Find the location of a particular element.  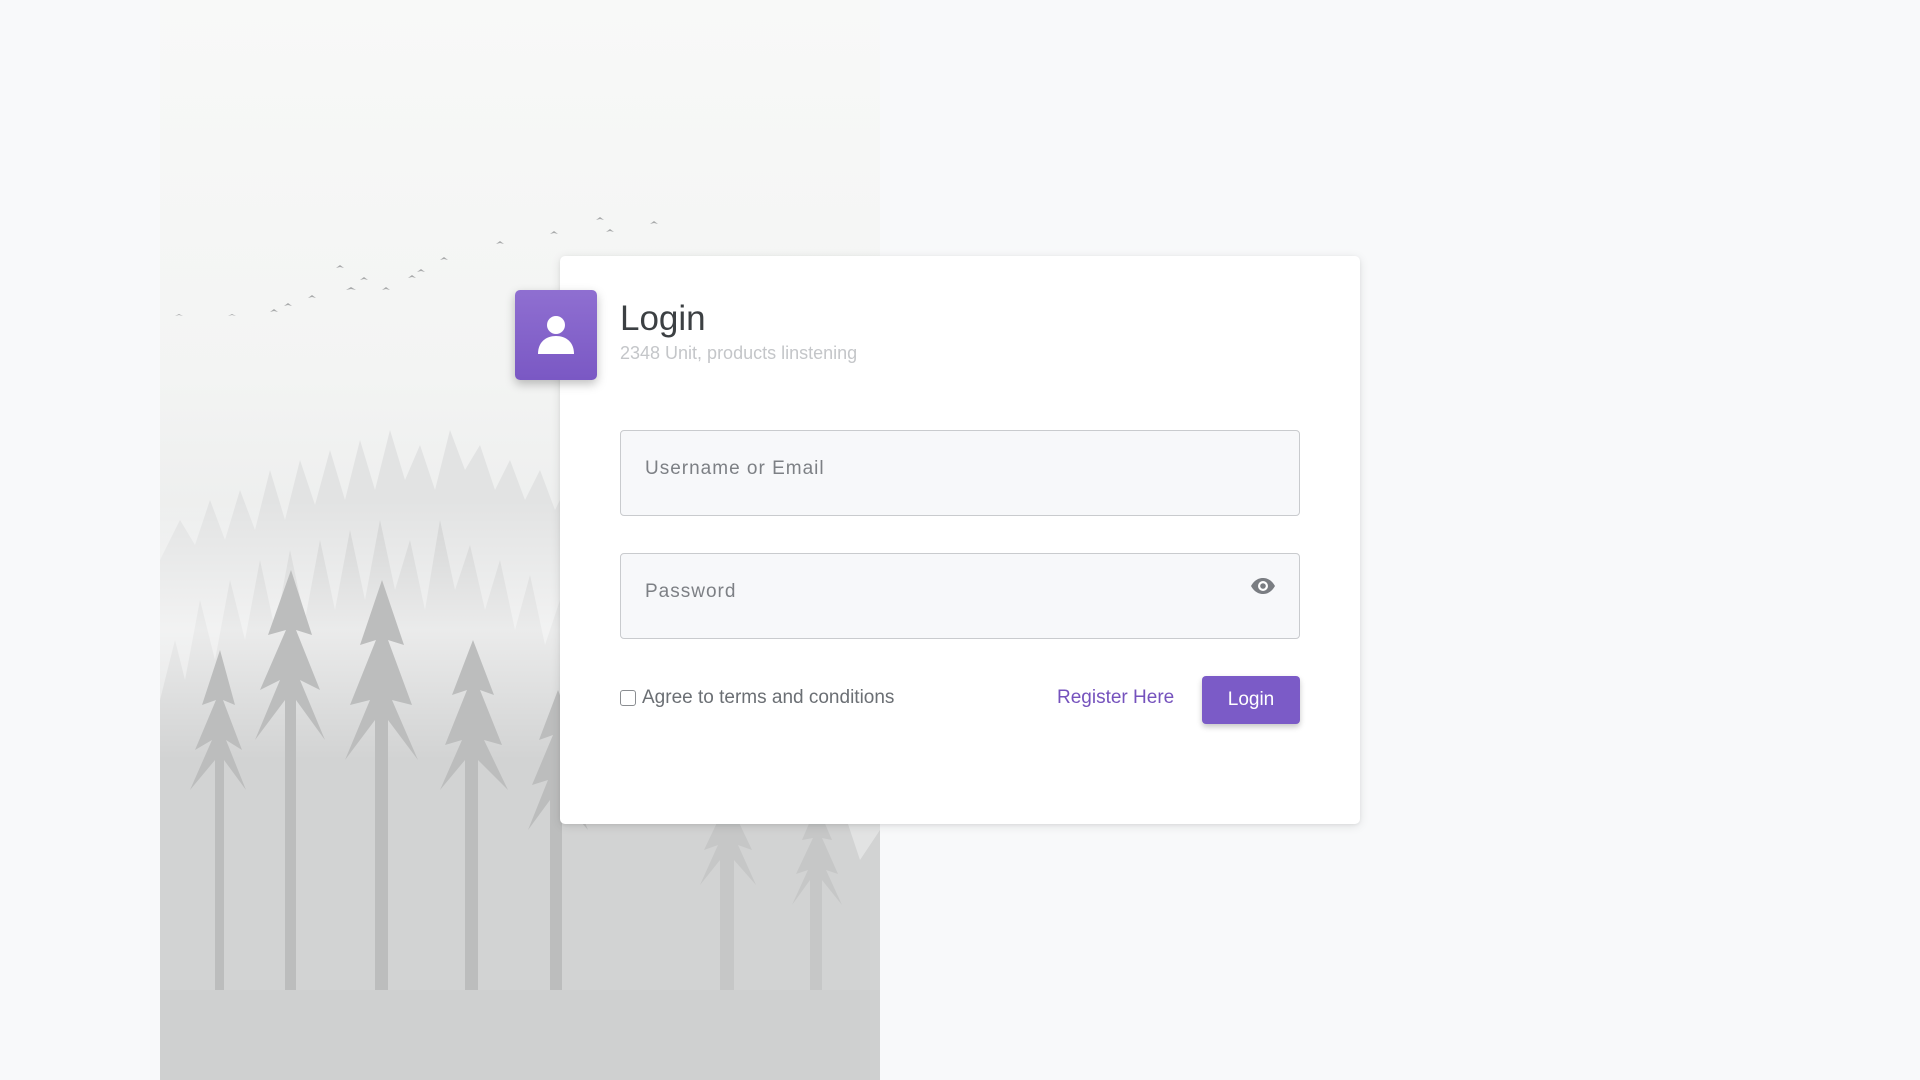

terms-label: Agree to terms and conditions is located at coordinates (768, 697).